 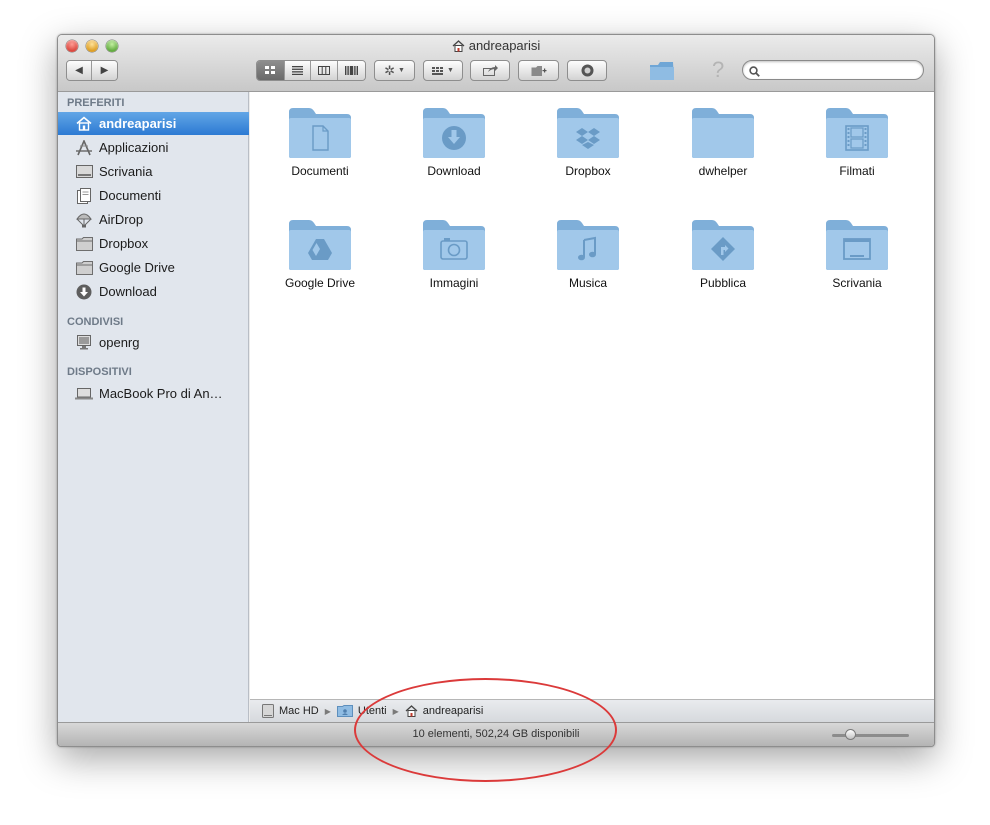 I want to click on column-view-icon, so click(x=323, y=70).